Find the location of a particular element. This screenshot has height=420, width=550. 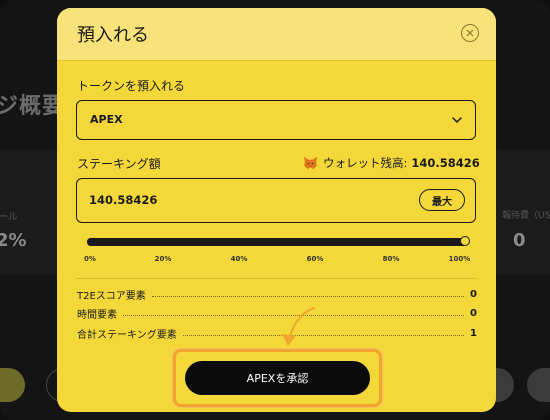

percent-slider is located at coordinates (278, 241).